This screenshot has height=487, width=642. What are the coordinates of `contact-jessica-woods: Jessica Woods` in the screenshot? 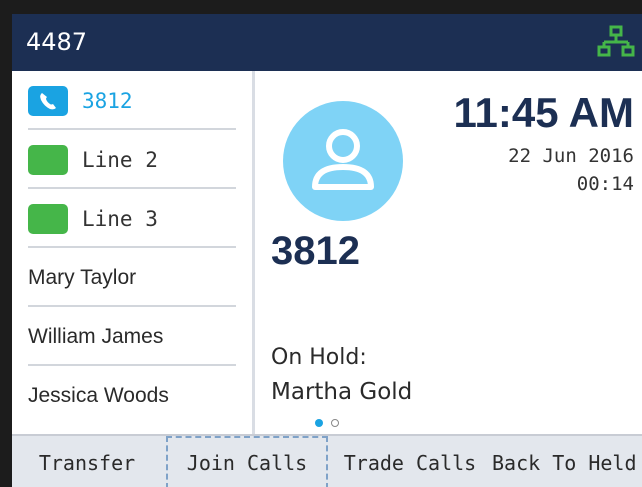 It's located at (132, 395).